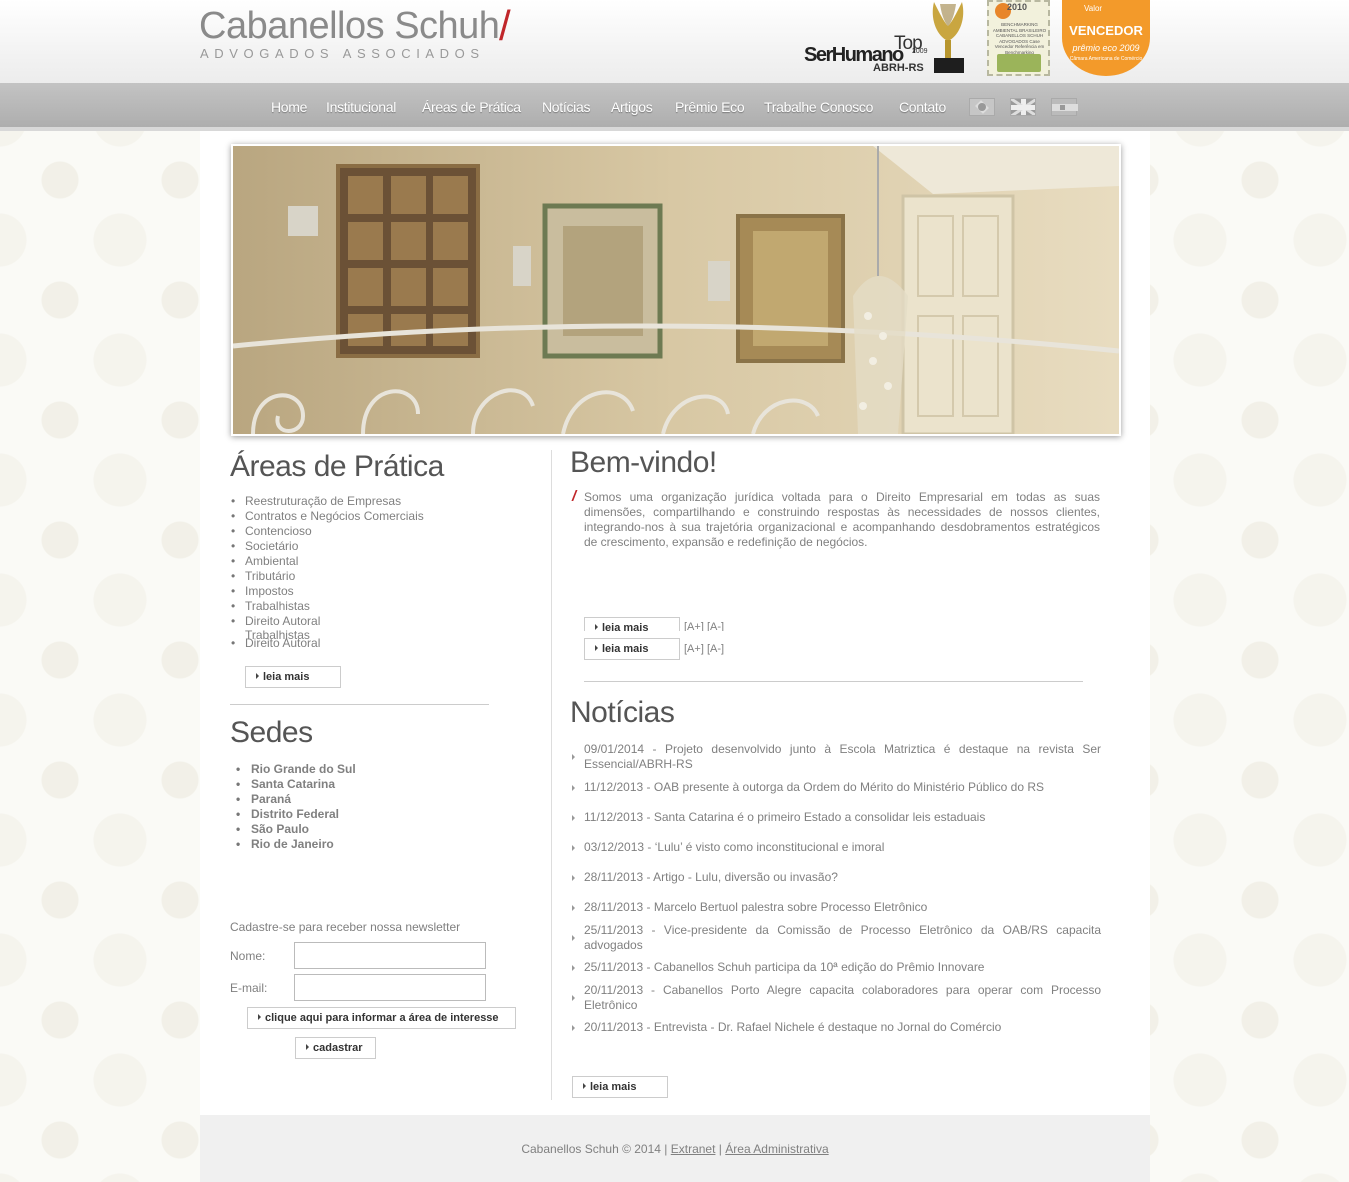  Describe the element at coordinates (898, 68) in the screenshot. I see `award-org: ABRH-RS` at that location.